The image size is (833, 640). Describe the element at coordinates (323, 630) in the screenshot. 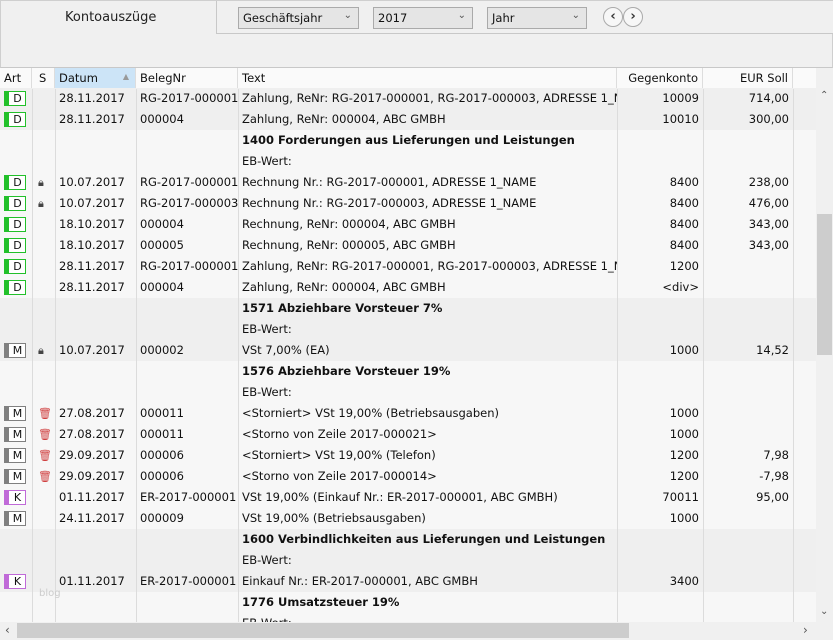

I see `horizontal-scroll-thumb` at that location.